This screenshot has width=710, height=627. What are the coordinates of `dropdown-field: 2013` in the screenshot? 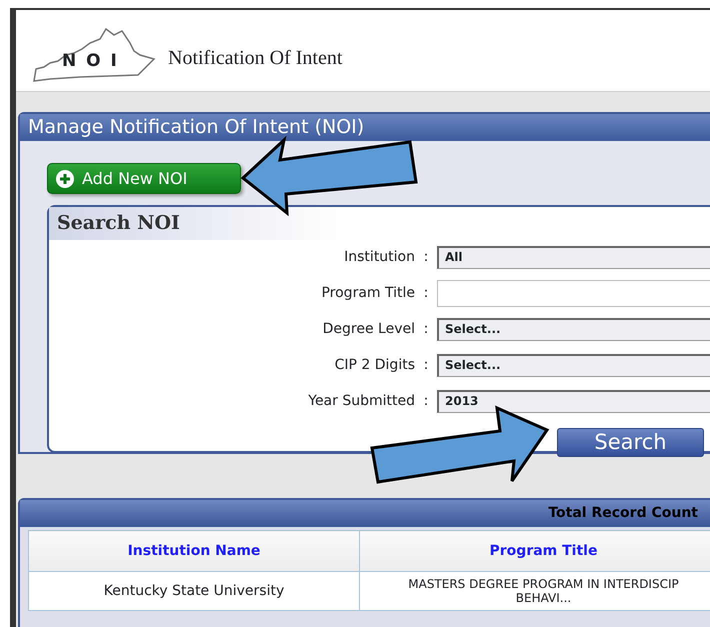 It's located at (573, 401).